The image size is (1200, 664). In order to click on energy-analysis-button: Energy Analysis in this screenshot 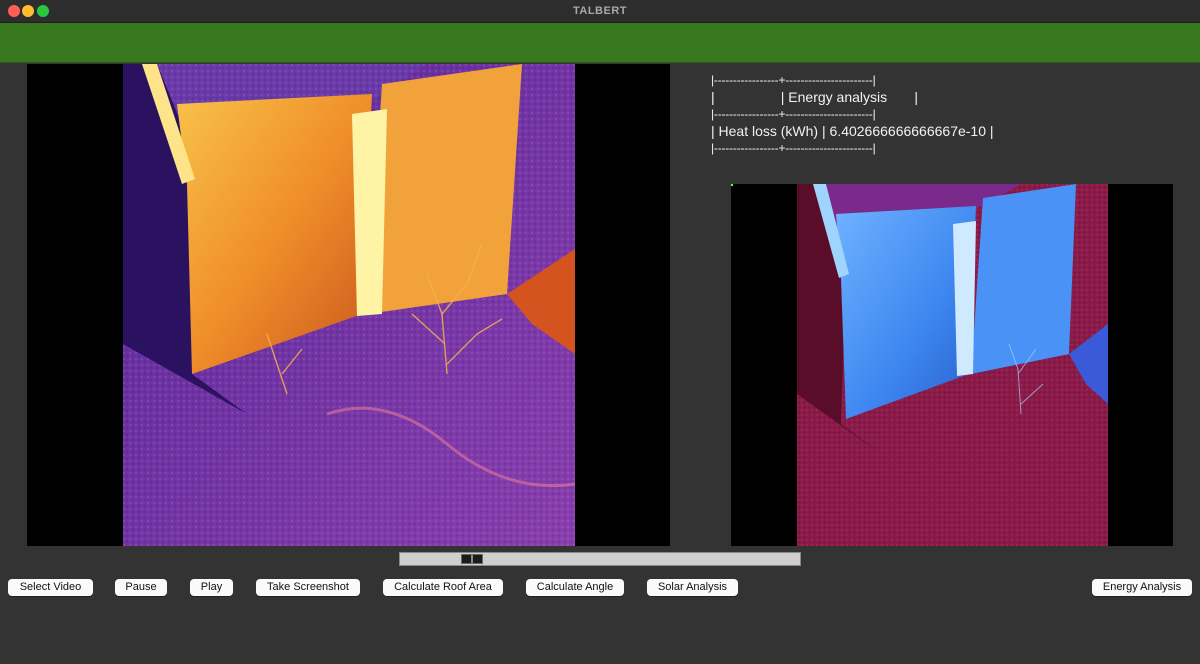, I will do `click(1142, 587)`.